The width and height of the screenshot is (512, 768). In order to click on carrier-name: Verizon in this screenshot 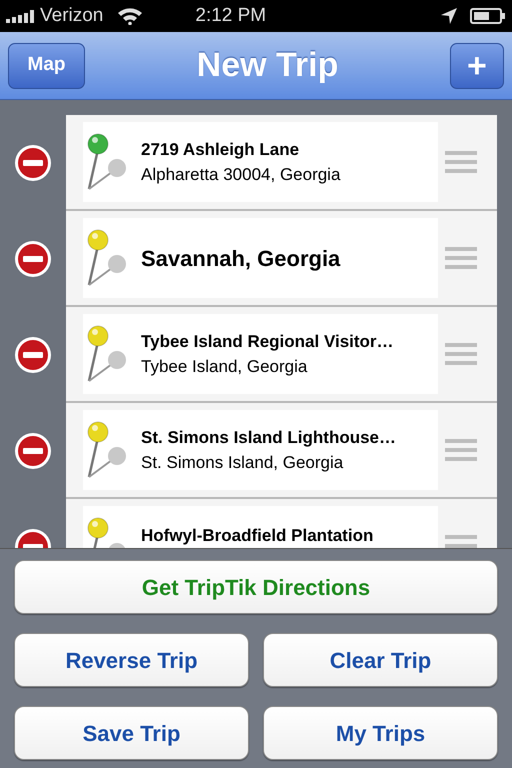, I will do `click(72, 16)`.